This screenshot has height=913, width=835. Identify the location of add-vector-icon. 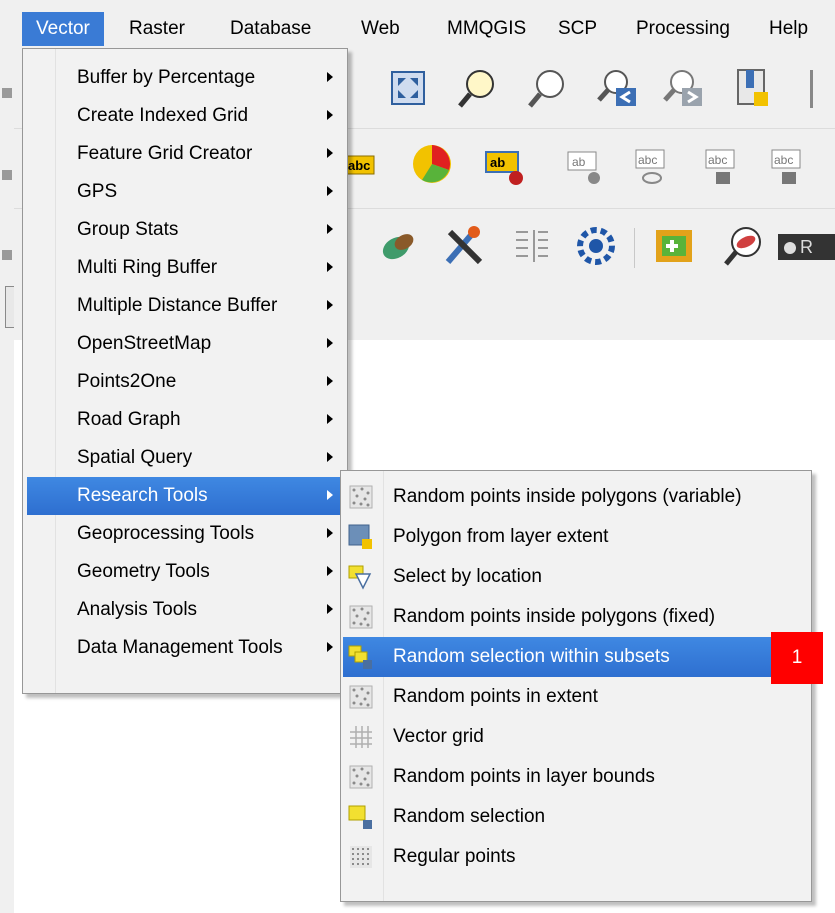
(674, 246).